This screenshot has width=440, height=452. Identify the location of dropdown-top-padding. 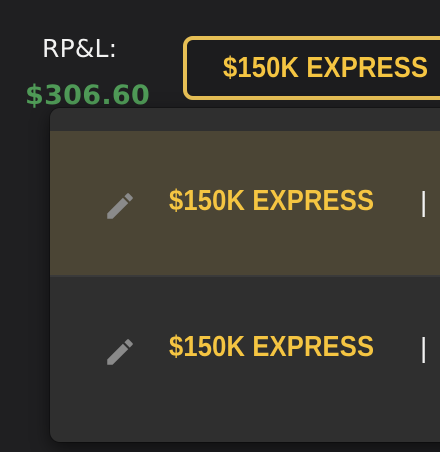
(245, 119).